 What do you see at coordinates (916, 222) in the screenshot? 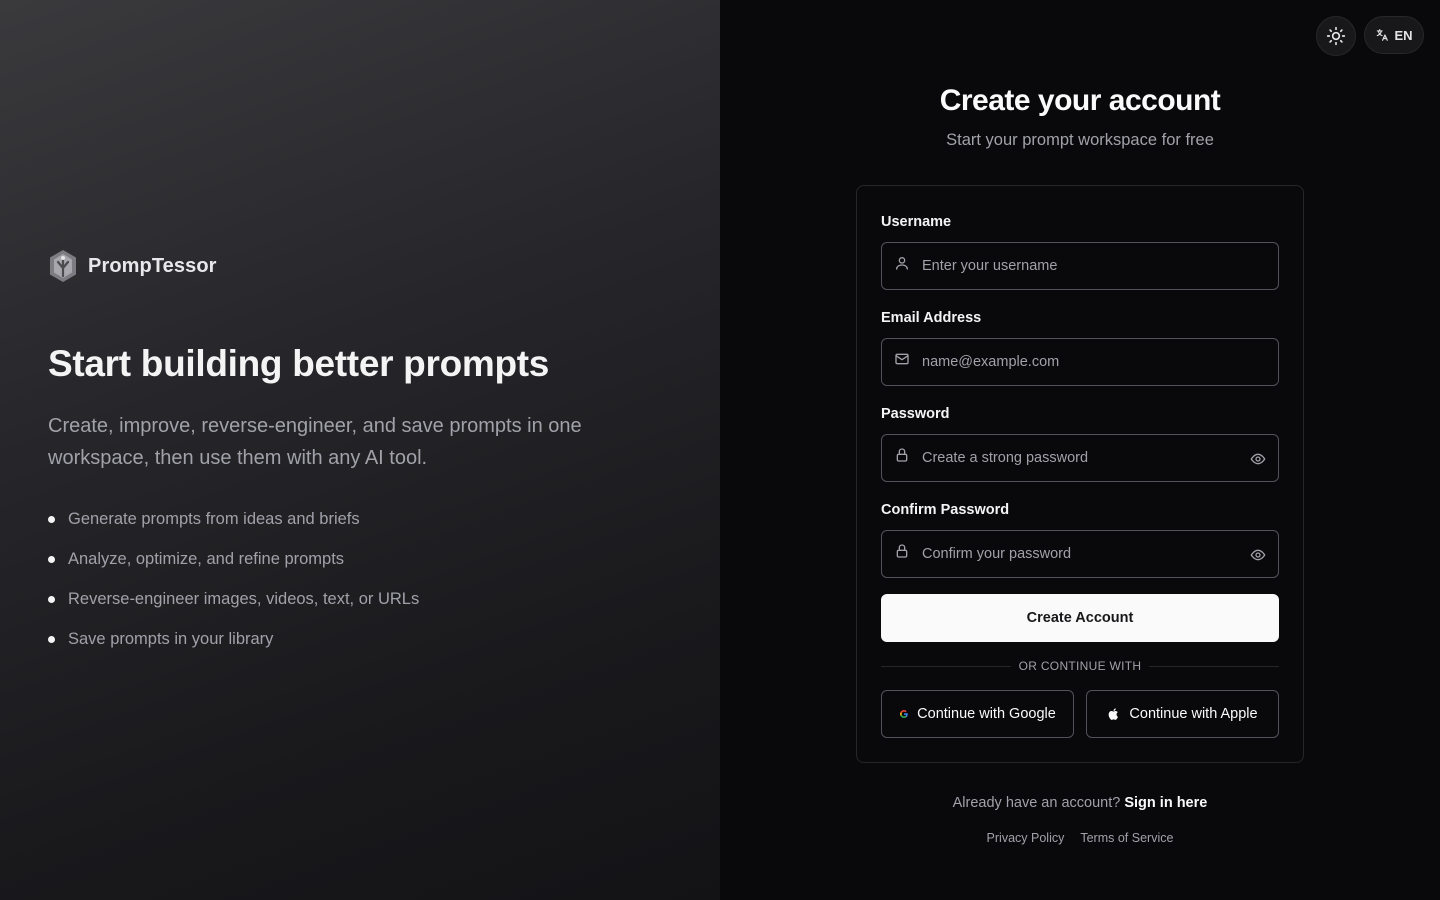
I see `username-label: Username` at bounding box center [916, 222].